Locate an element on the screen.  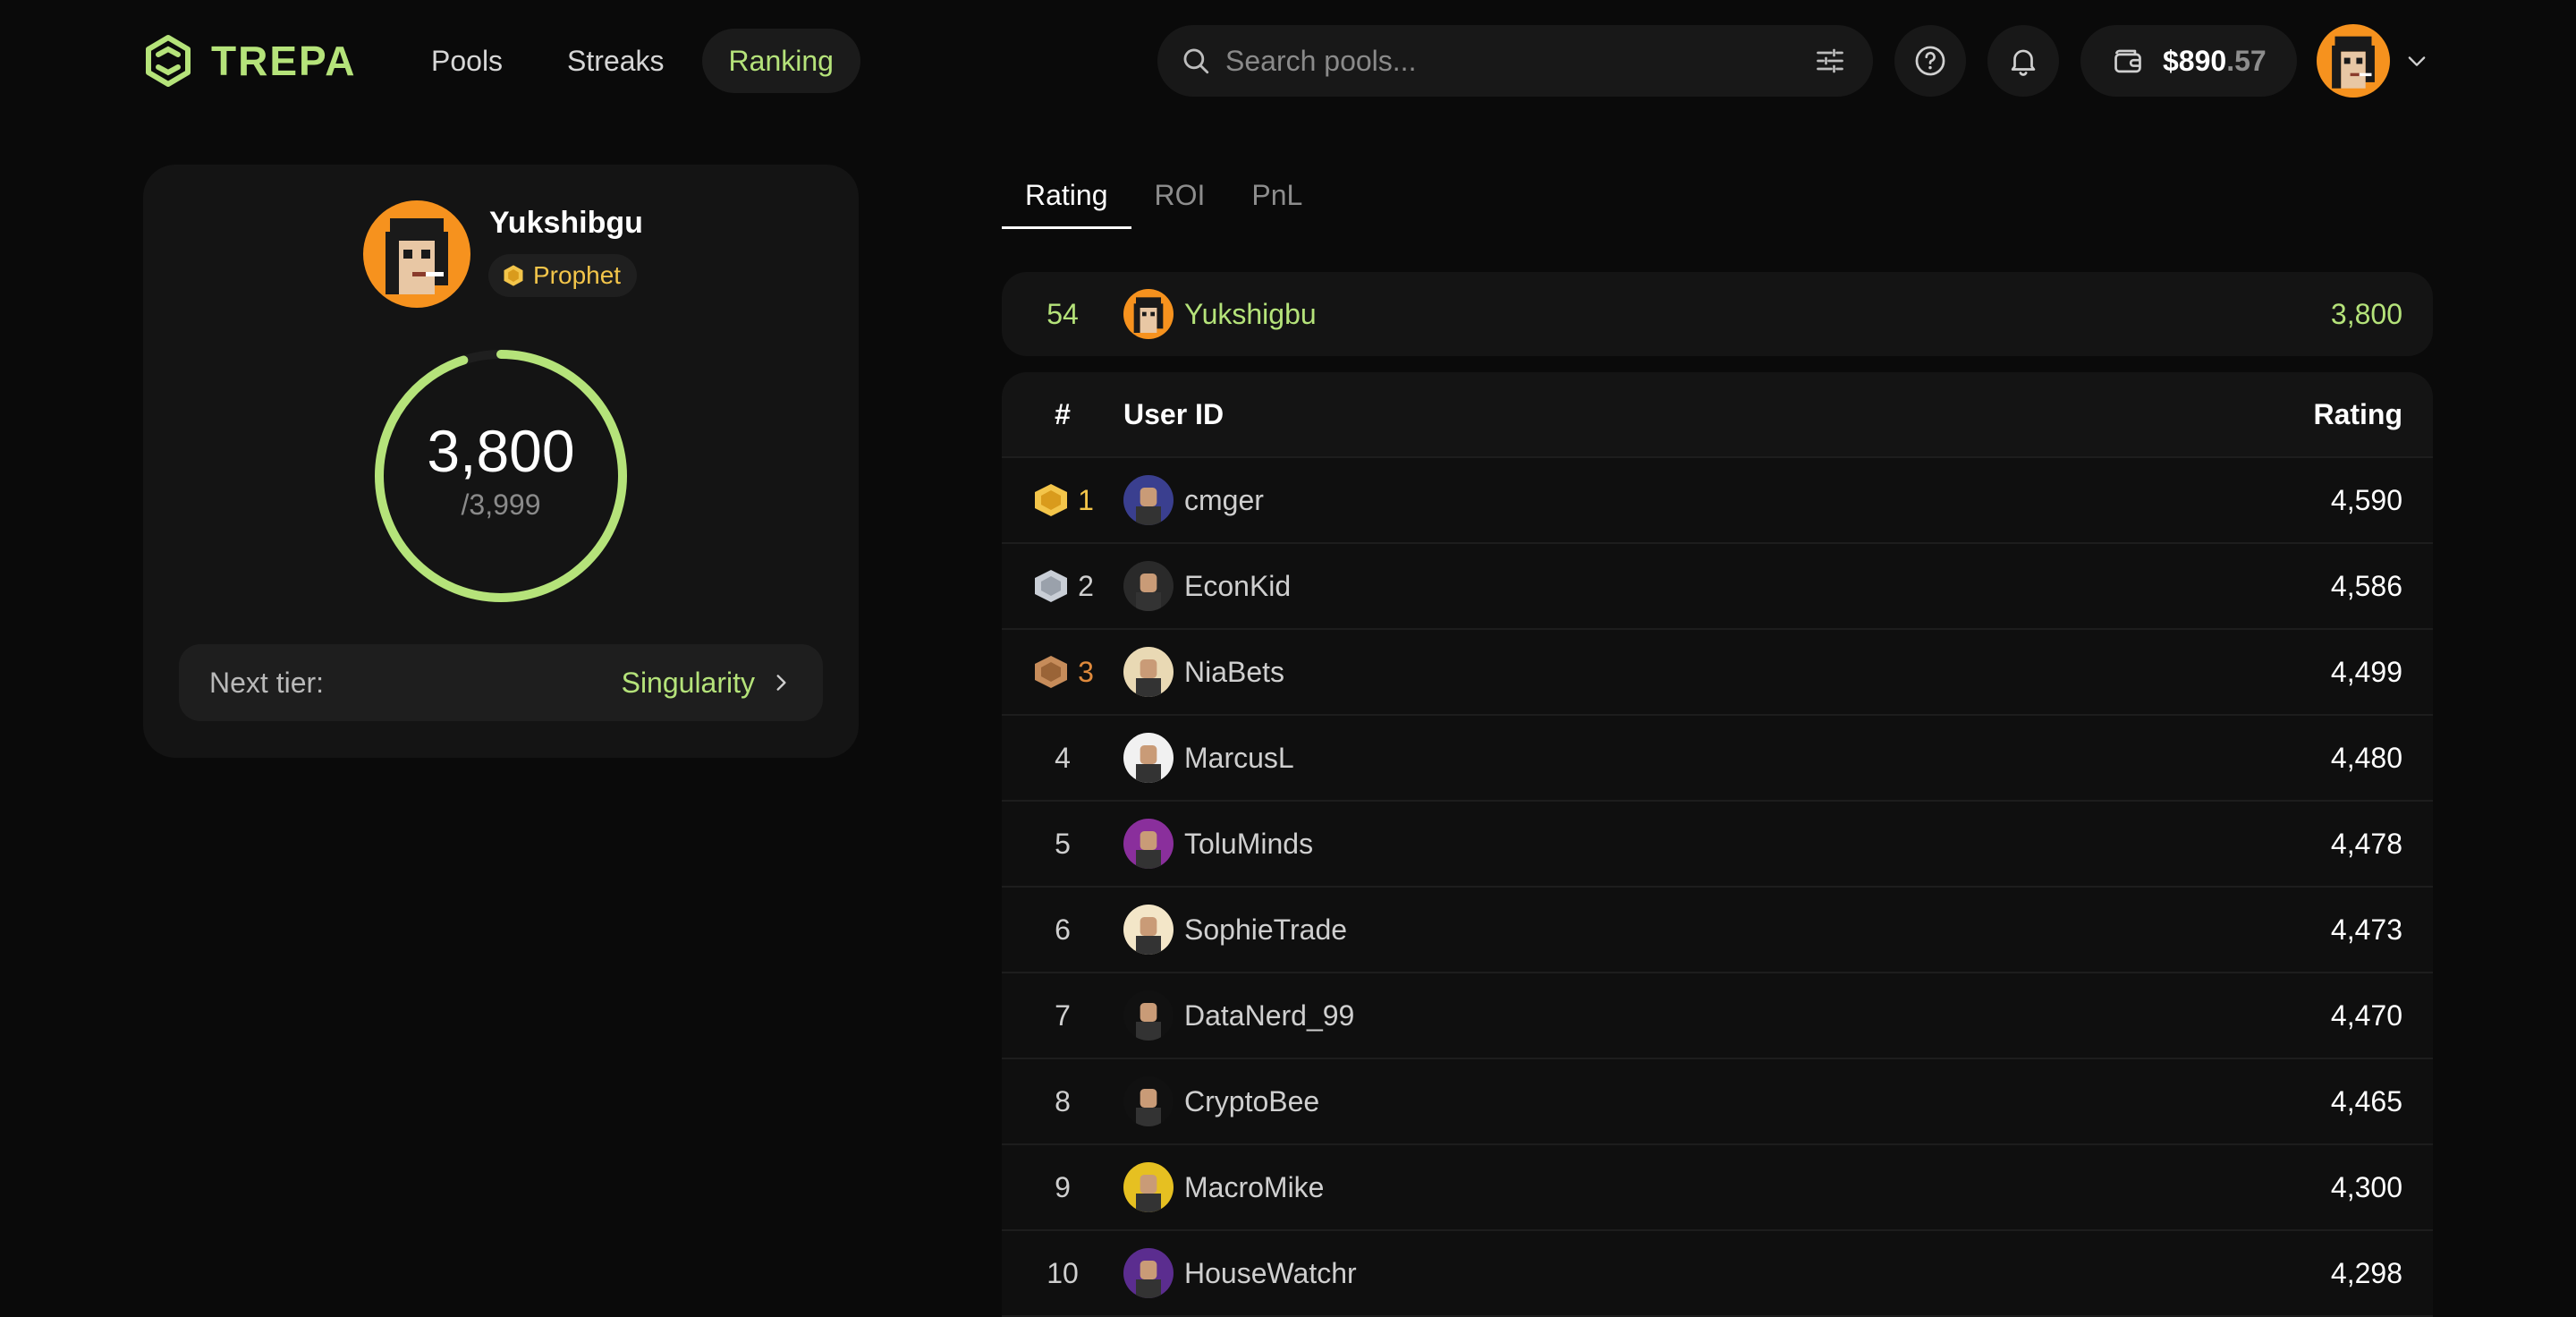
row-username: SophieTrade is located at coordinates (1265, 930).